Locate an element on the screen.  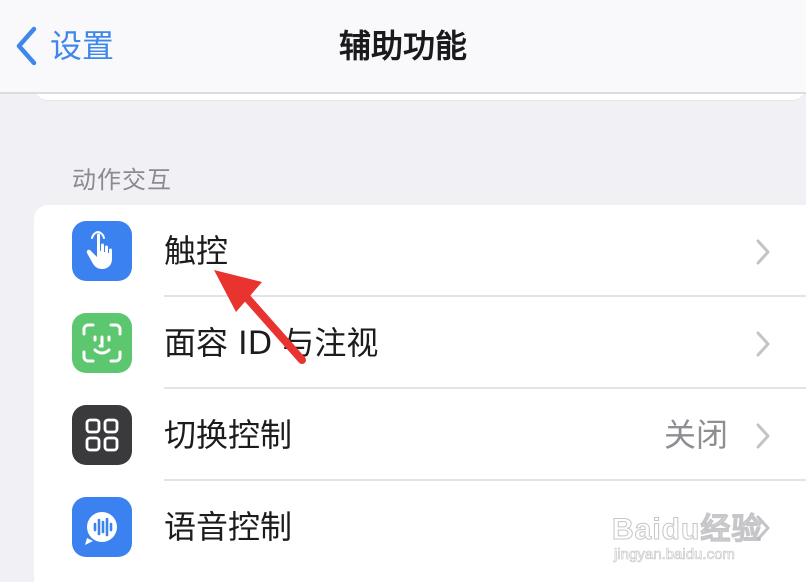
hand-touch-icon is located at coordinates (102, 251).